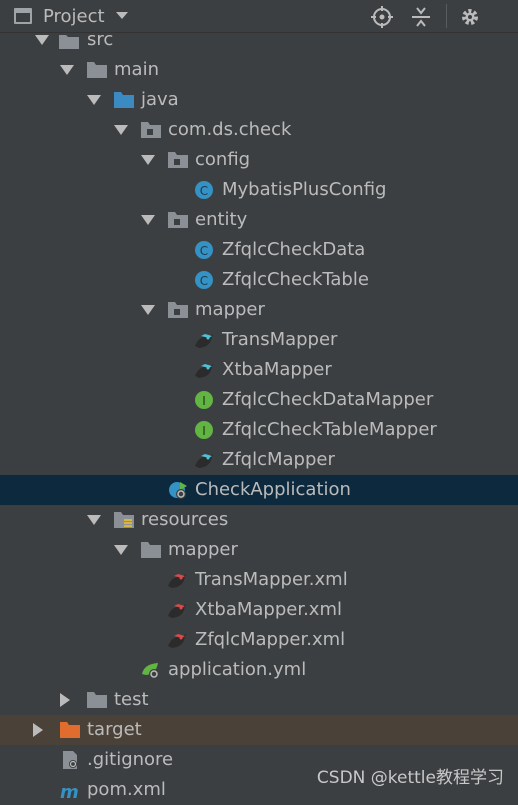 The height and width of the screenshot is (805, 518). I want to click on tree-row-zfqlccheckdatamapper: I ZfqlcCheckDataMapper, so click(259, 400).